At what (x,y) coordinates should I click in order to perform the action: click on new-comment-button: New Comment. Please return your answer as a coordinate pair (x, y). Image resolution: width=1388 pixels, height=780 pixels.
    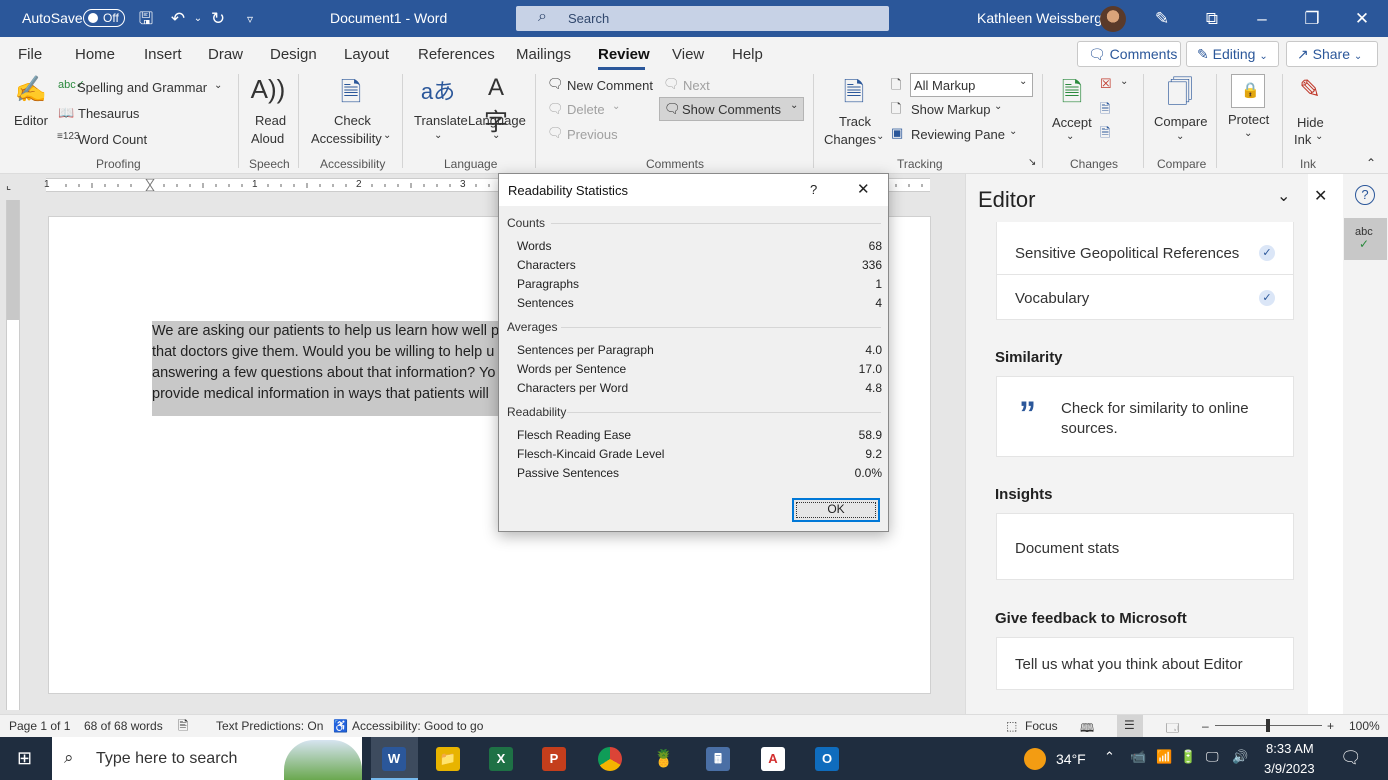
    Looking at the image, I should click on (610, 85).